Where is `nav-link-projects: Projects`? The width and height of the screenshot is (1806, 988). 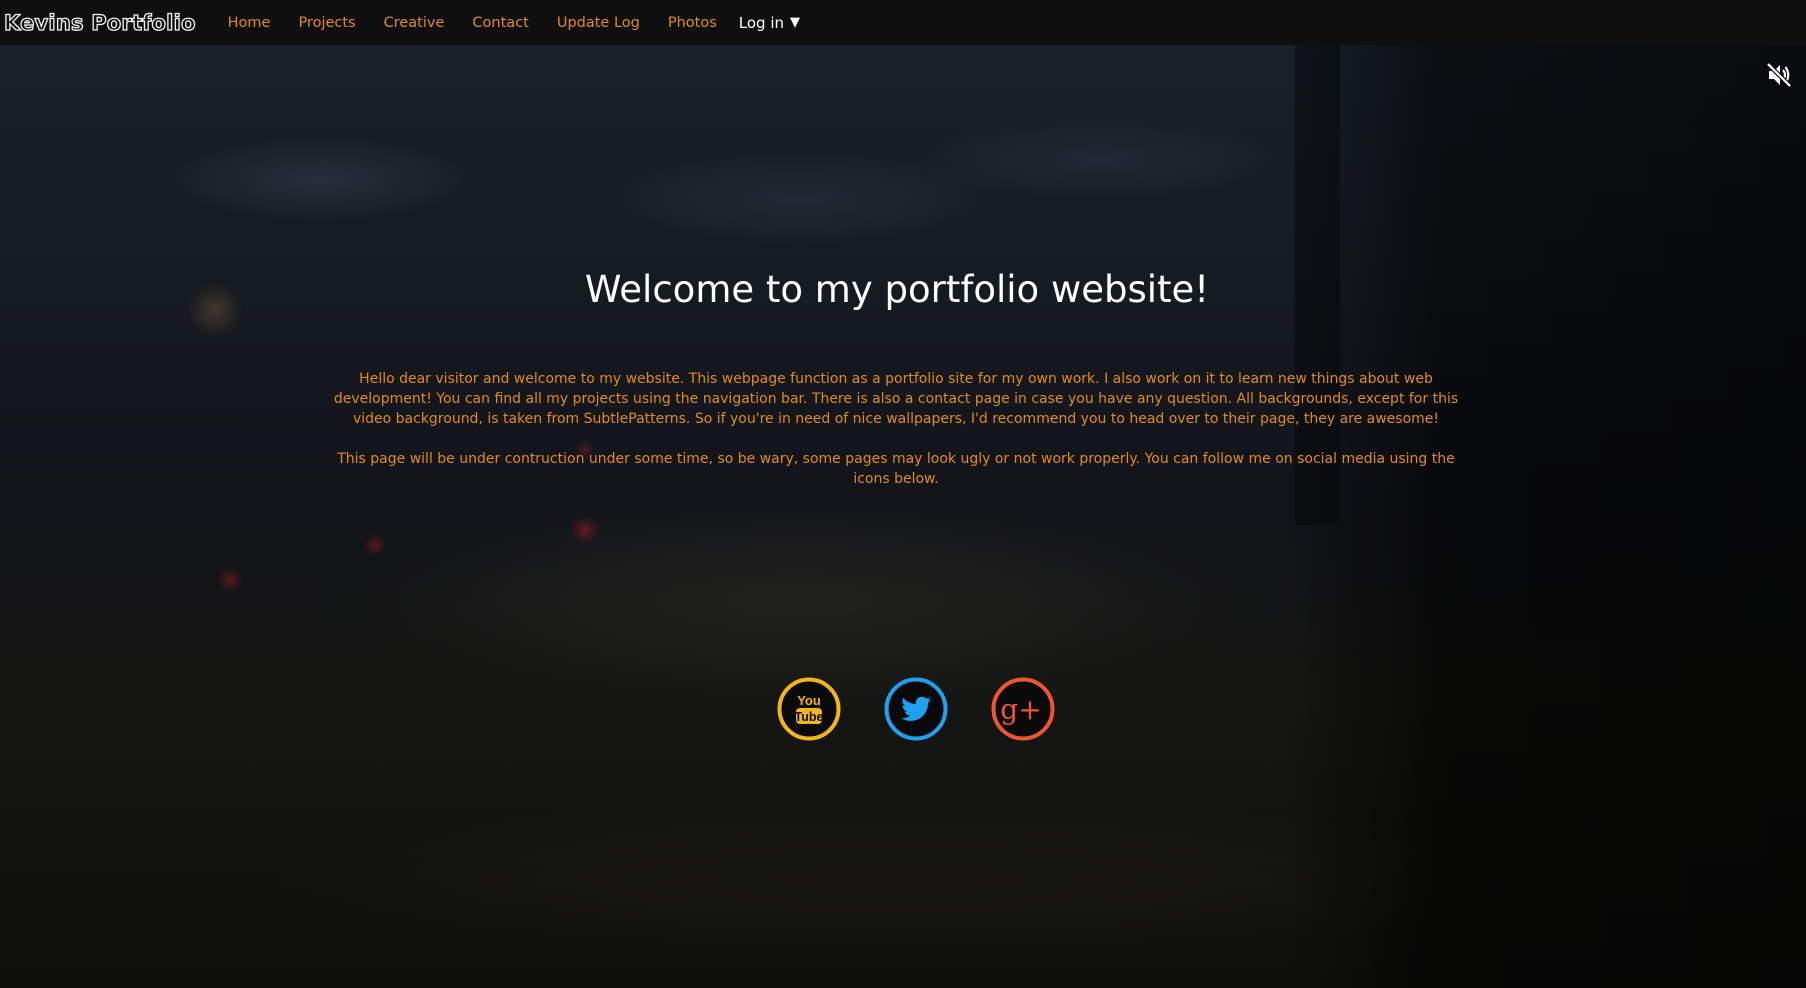
nav-link-projects: Projects is located at coordinates (326, 23).